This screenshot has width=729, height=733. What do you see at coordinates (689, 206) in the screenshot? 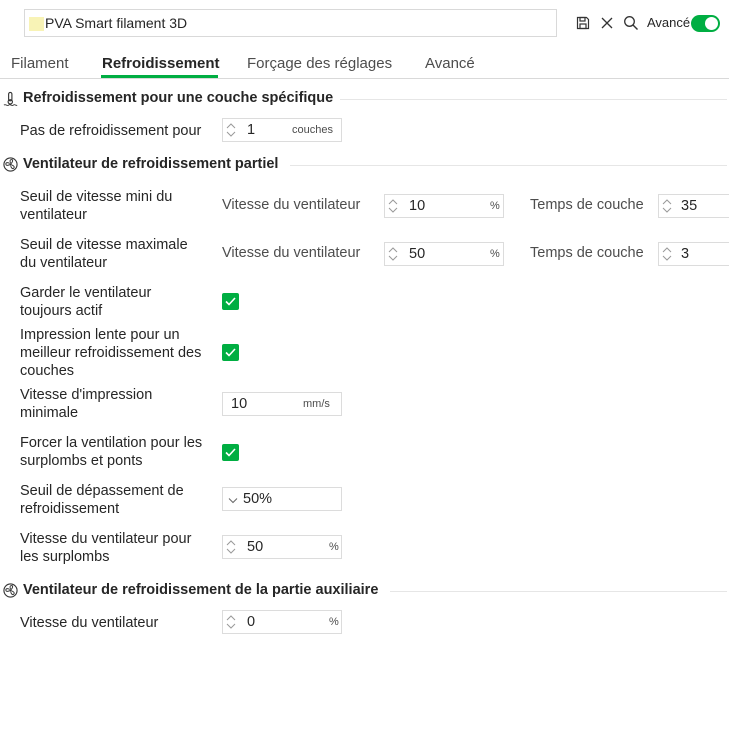
I see `min-fan-layer-time-value: 35` at bounding box center [689, 206].